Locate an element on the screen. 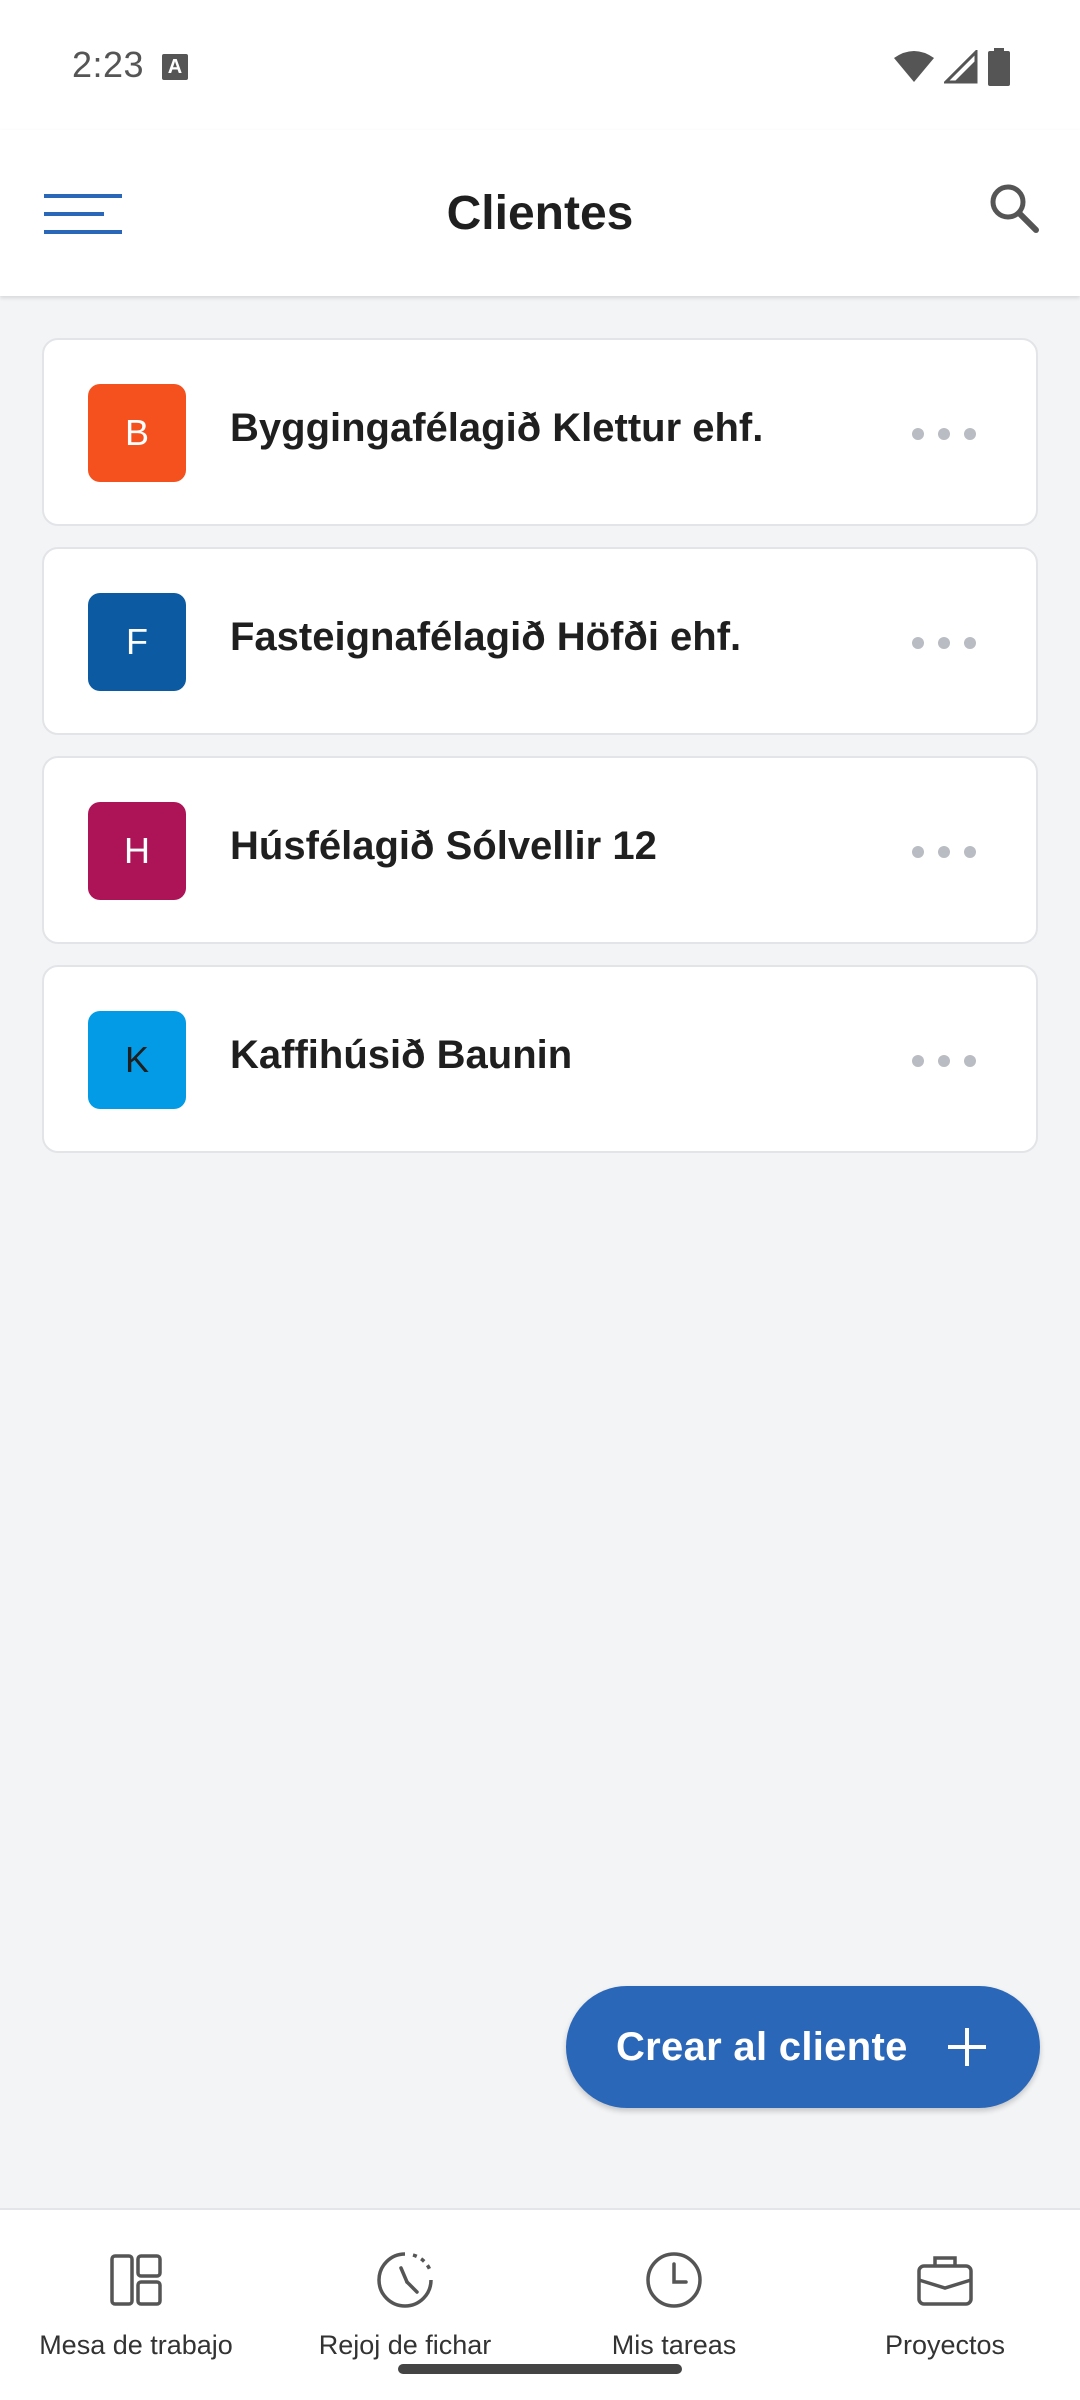 The width and height of the screenshot is (1080, 2400). client-card: H Húsfélagið Sólvellir 12 is located at coordinates (540, 850).